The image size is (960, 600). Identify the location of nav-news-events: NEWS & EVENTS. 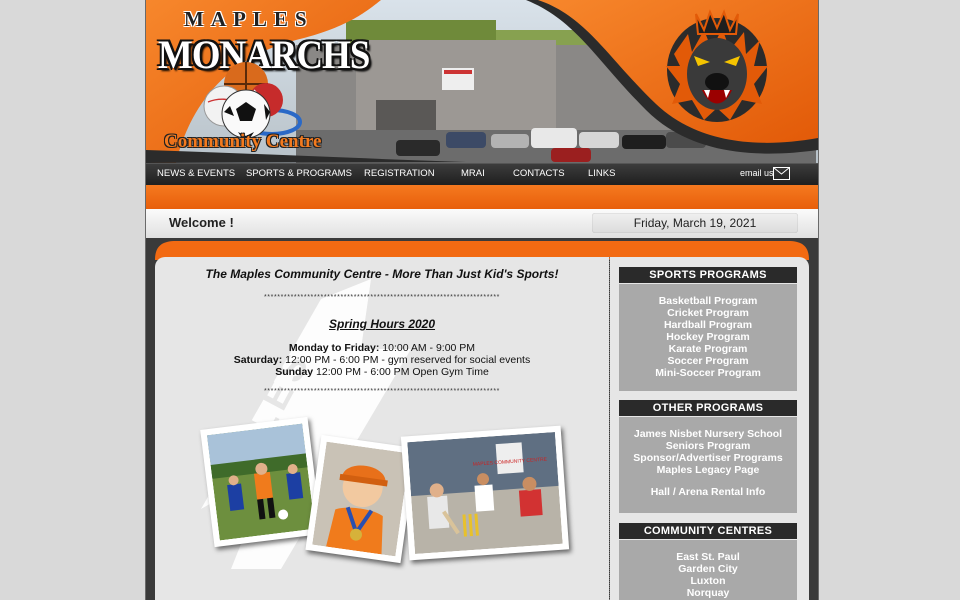
(196, 173).